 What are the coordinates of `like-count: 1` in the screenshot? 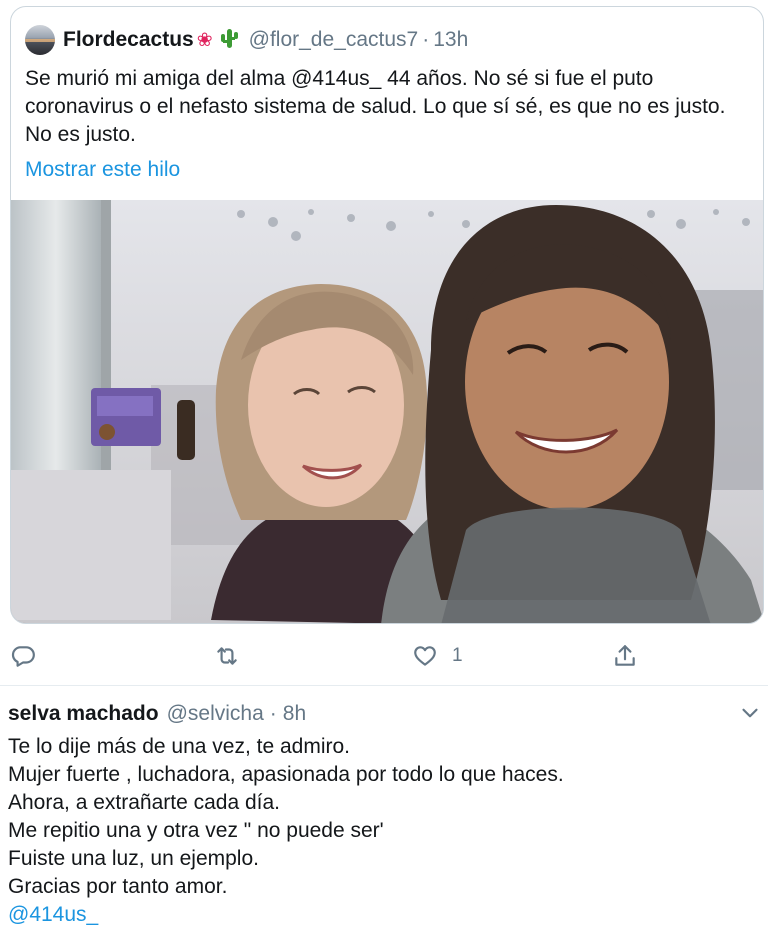 It's located at (457, 655).